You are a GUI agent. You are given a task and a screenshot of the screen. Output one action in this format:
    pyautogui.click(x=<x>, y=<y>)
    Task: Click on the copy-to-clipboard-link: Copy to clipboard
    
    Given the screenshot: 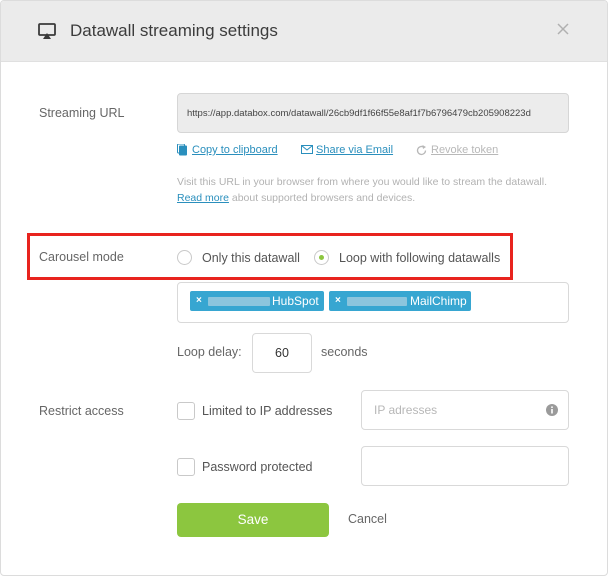 What is the action you would take?
    pyautogui.click(x=227, y=150)
    